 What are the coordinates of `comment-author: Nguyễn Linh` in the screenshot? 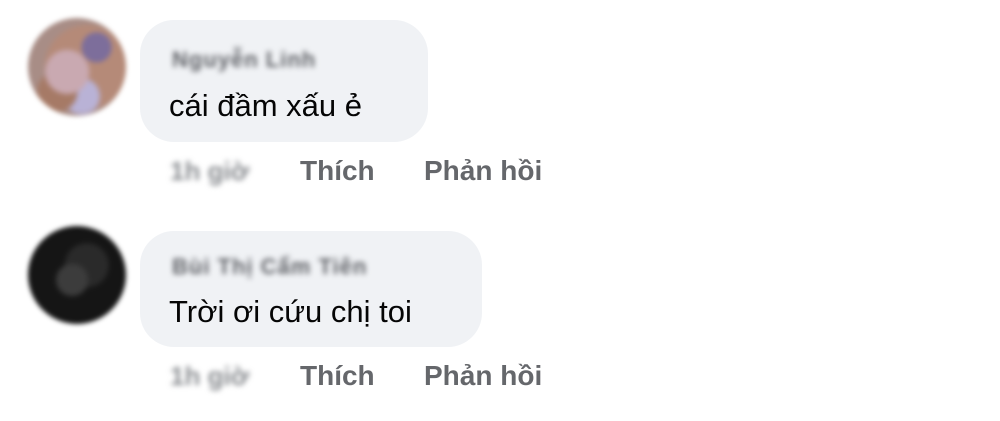 It's located at (244, 60).